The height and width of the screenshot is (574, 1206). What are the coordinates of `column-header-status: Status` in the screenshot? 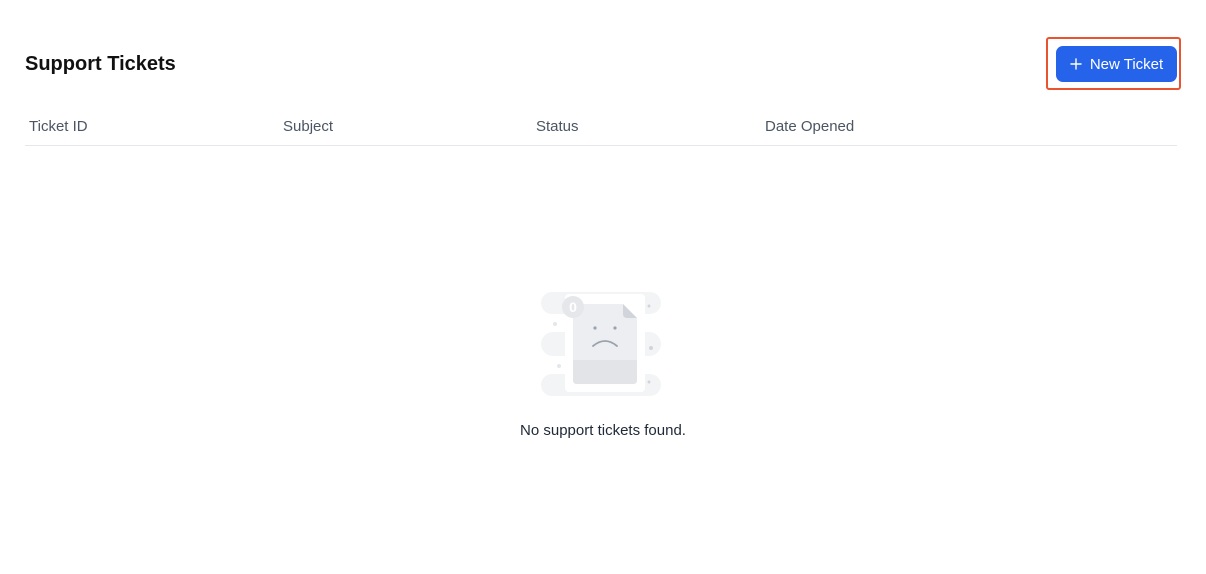 It's located at (557, 127).